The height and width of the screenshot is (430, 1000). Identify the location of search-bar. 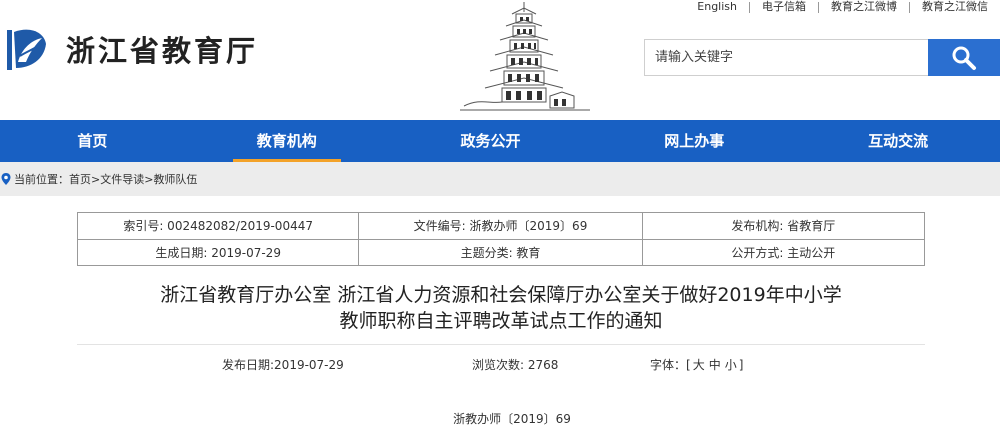
(822, 57).